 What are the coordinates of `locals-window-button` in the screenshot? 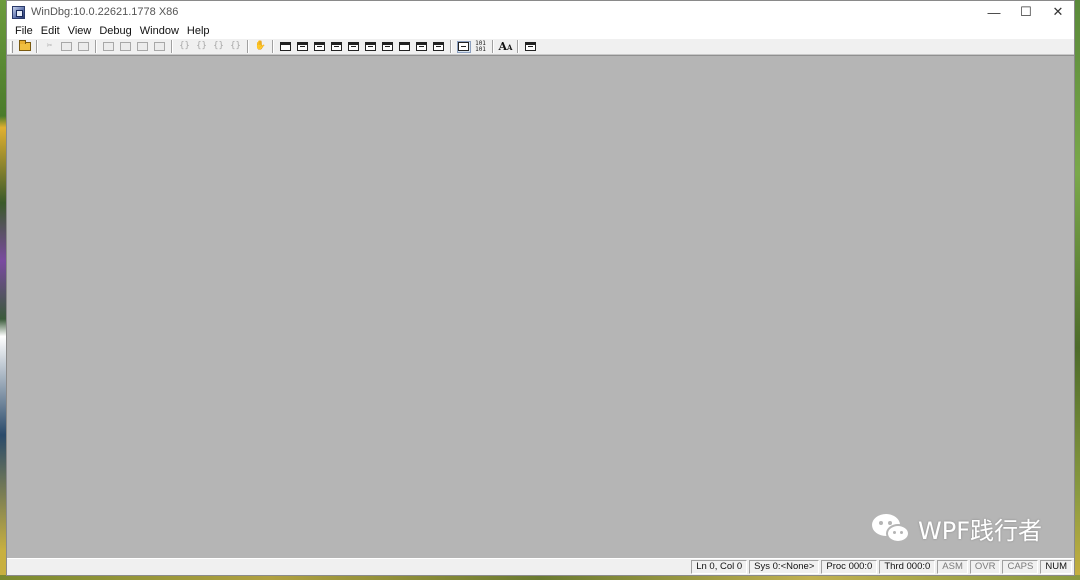 It's located at (320, 47).